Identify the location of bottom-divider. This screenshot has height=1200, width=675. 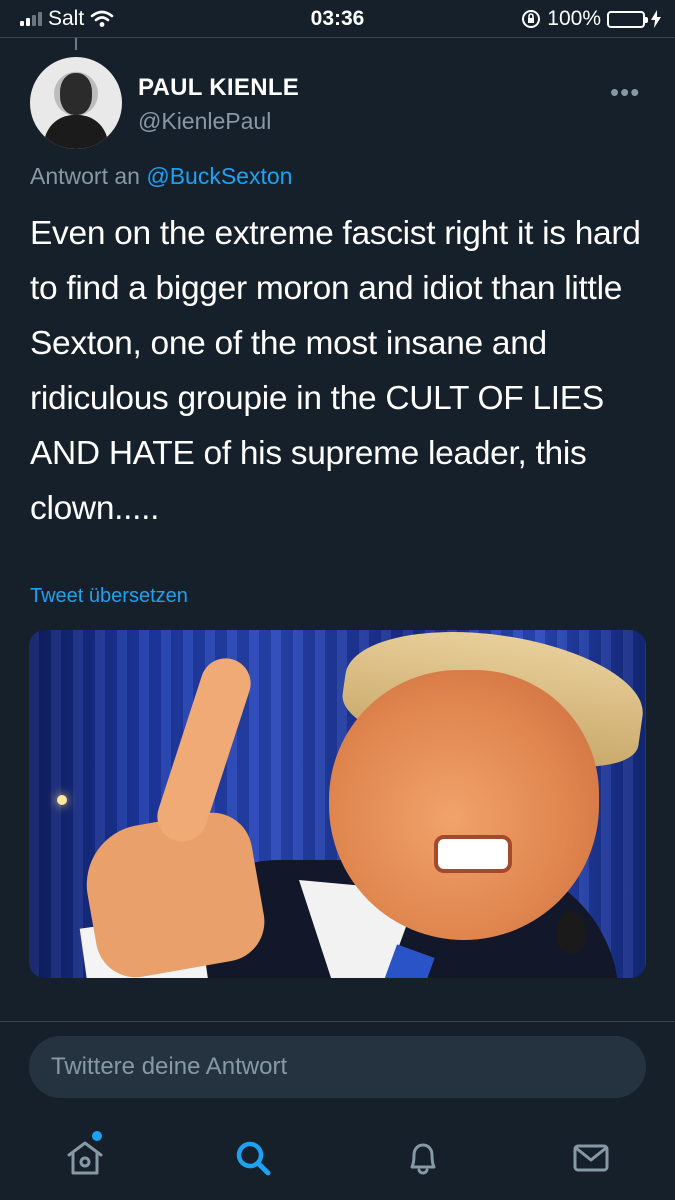
(337, 1021).